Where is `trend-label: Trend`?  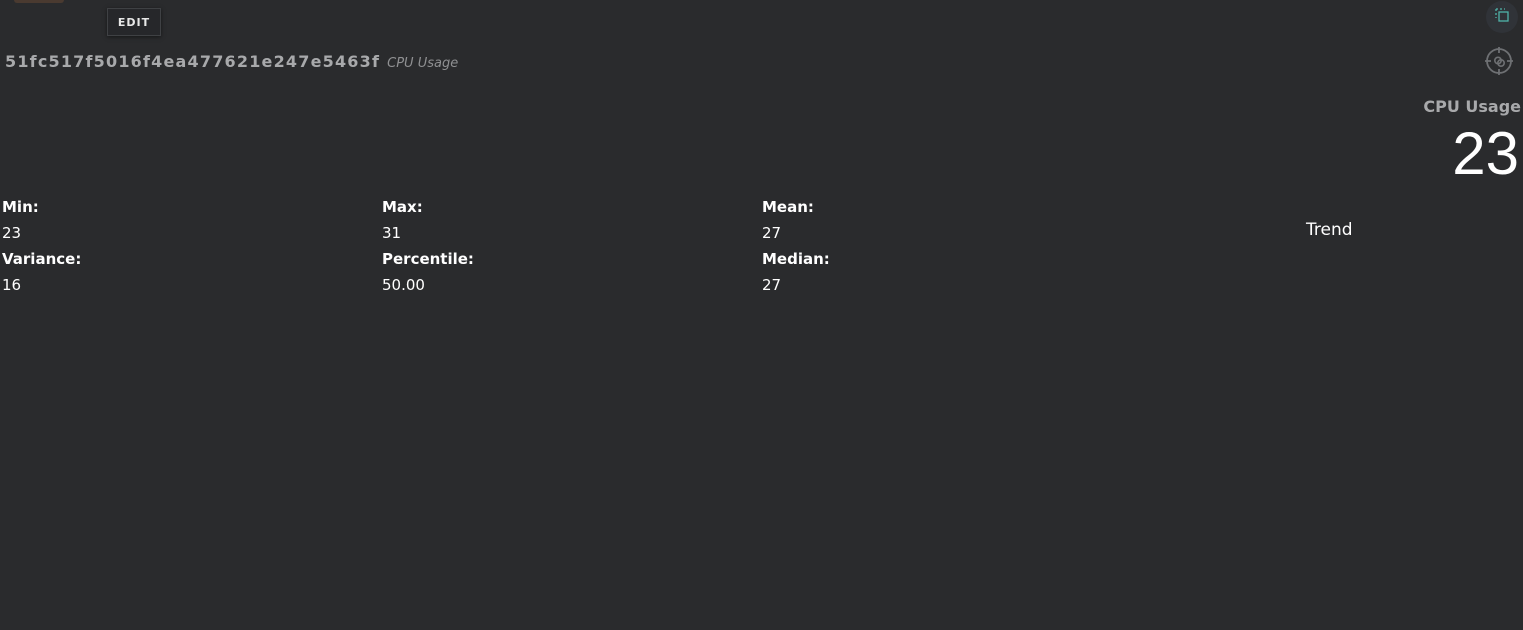
trend-label: Trend is located at coordinates (1329, 230).